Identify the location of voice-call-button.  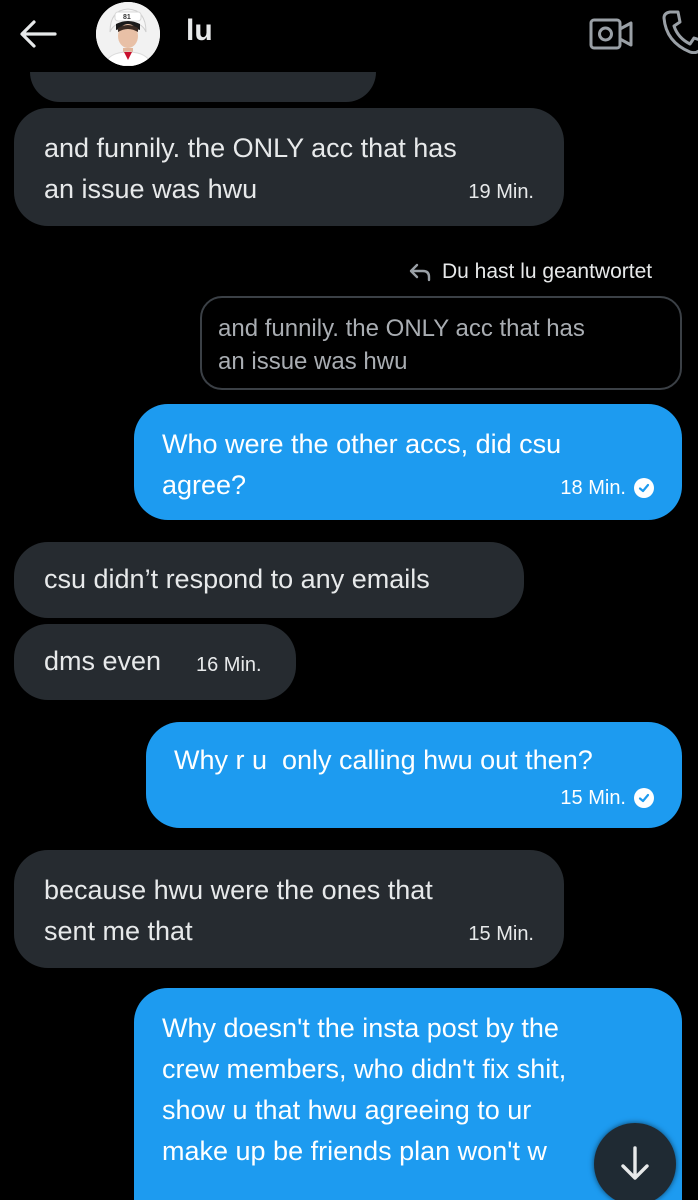
(679, 31).